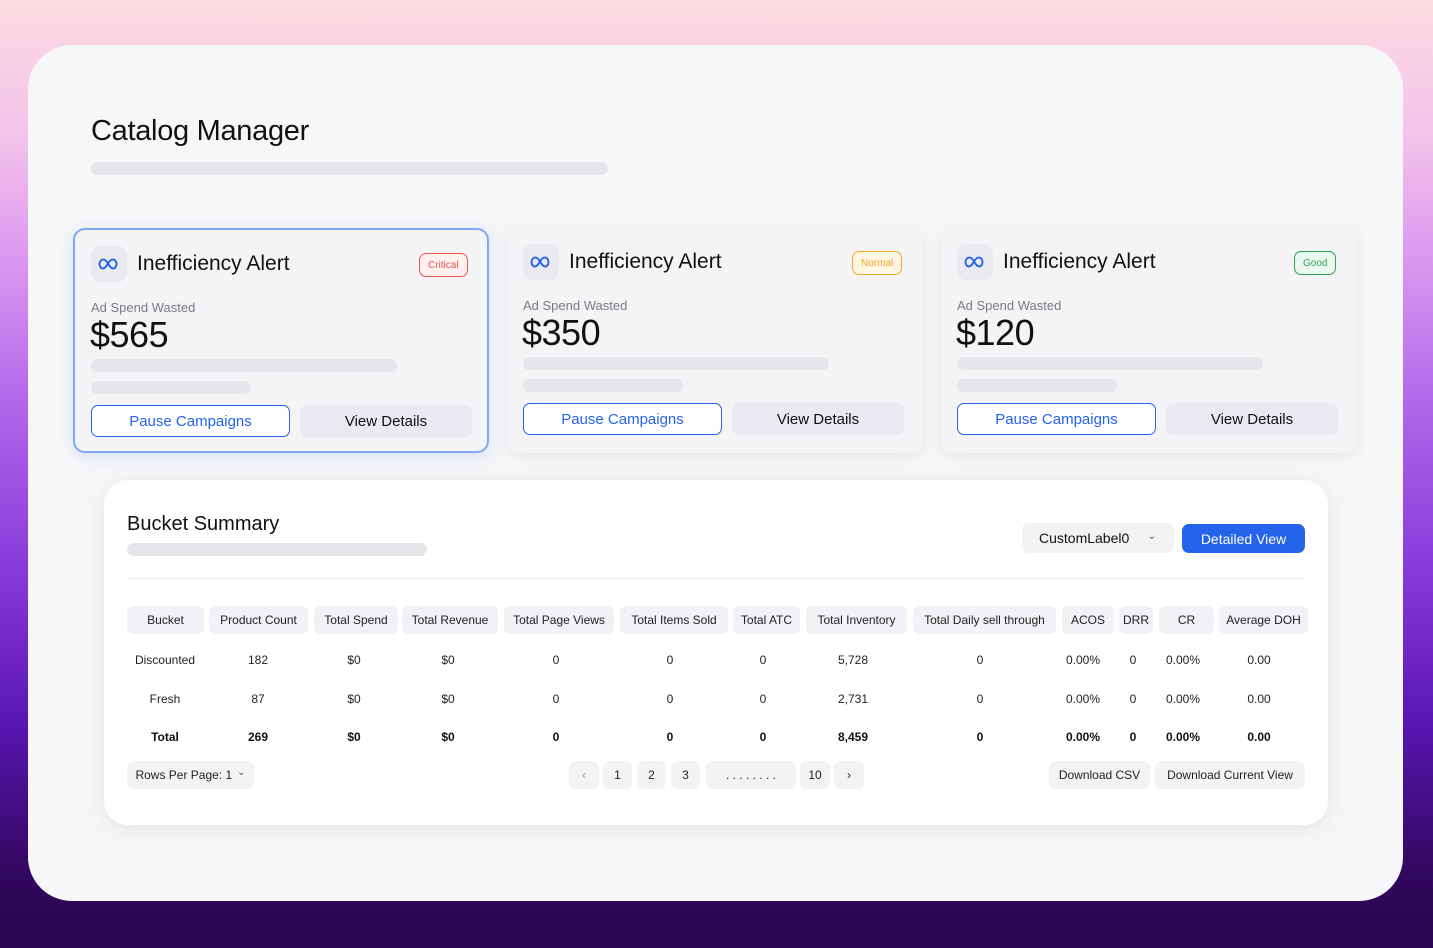 The height and width of the screenshot is (948, 1433). Describe the element at coordinates (617, 775) in the screenshot. I see `pagination-page-1: 1` at that location.